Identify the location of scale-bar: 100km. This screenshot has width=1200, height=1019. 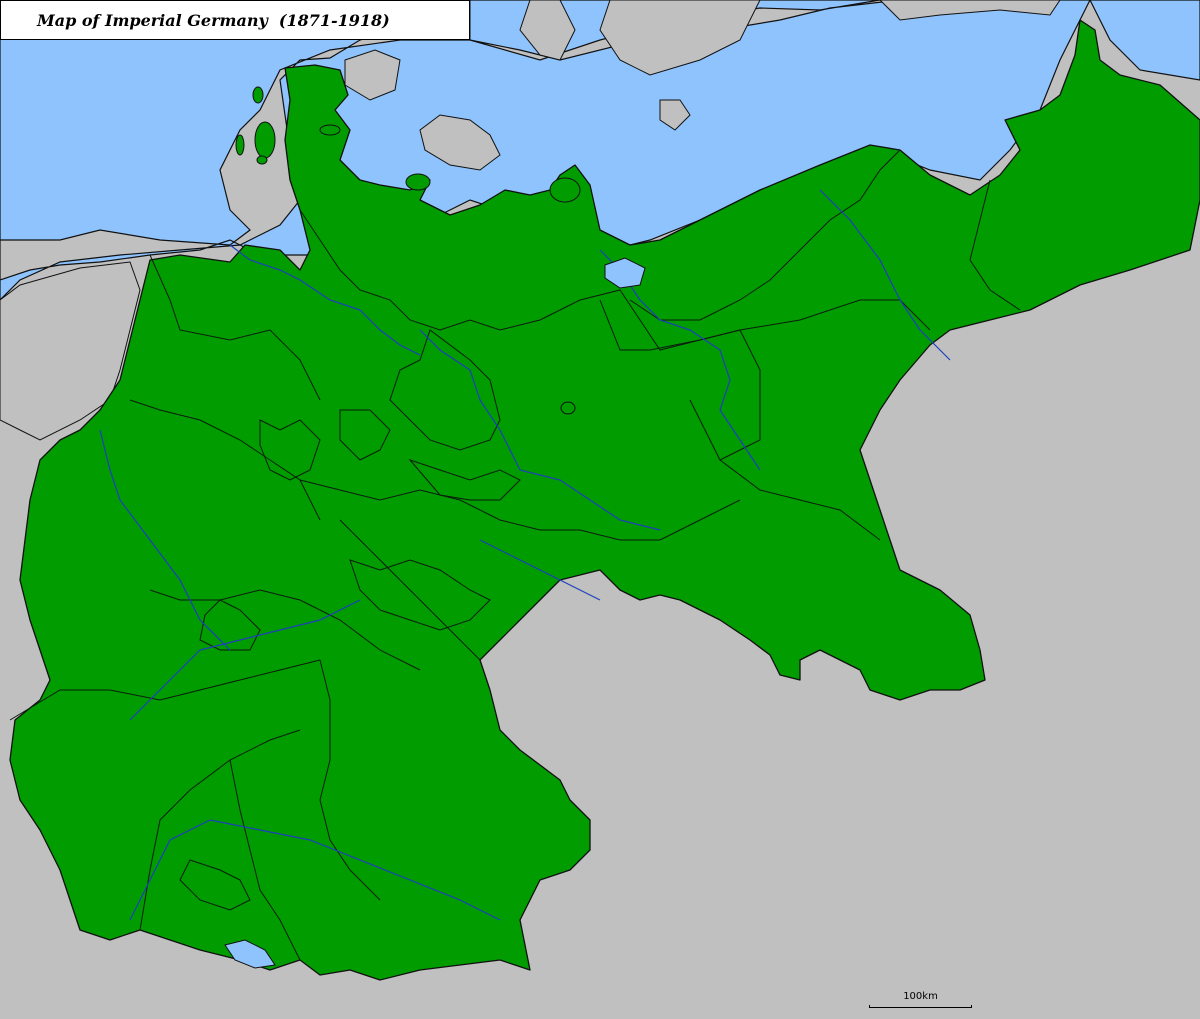
(920, 999).